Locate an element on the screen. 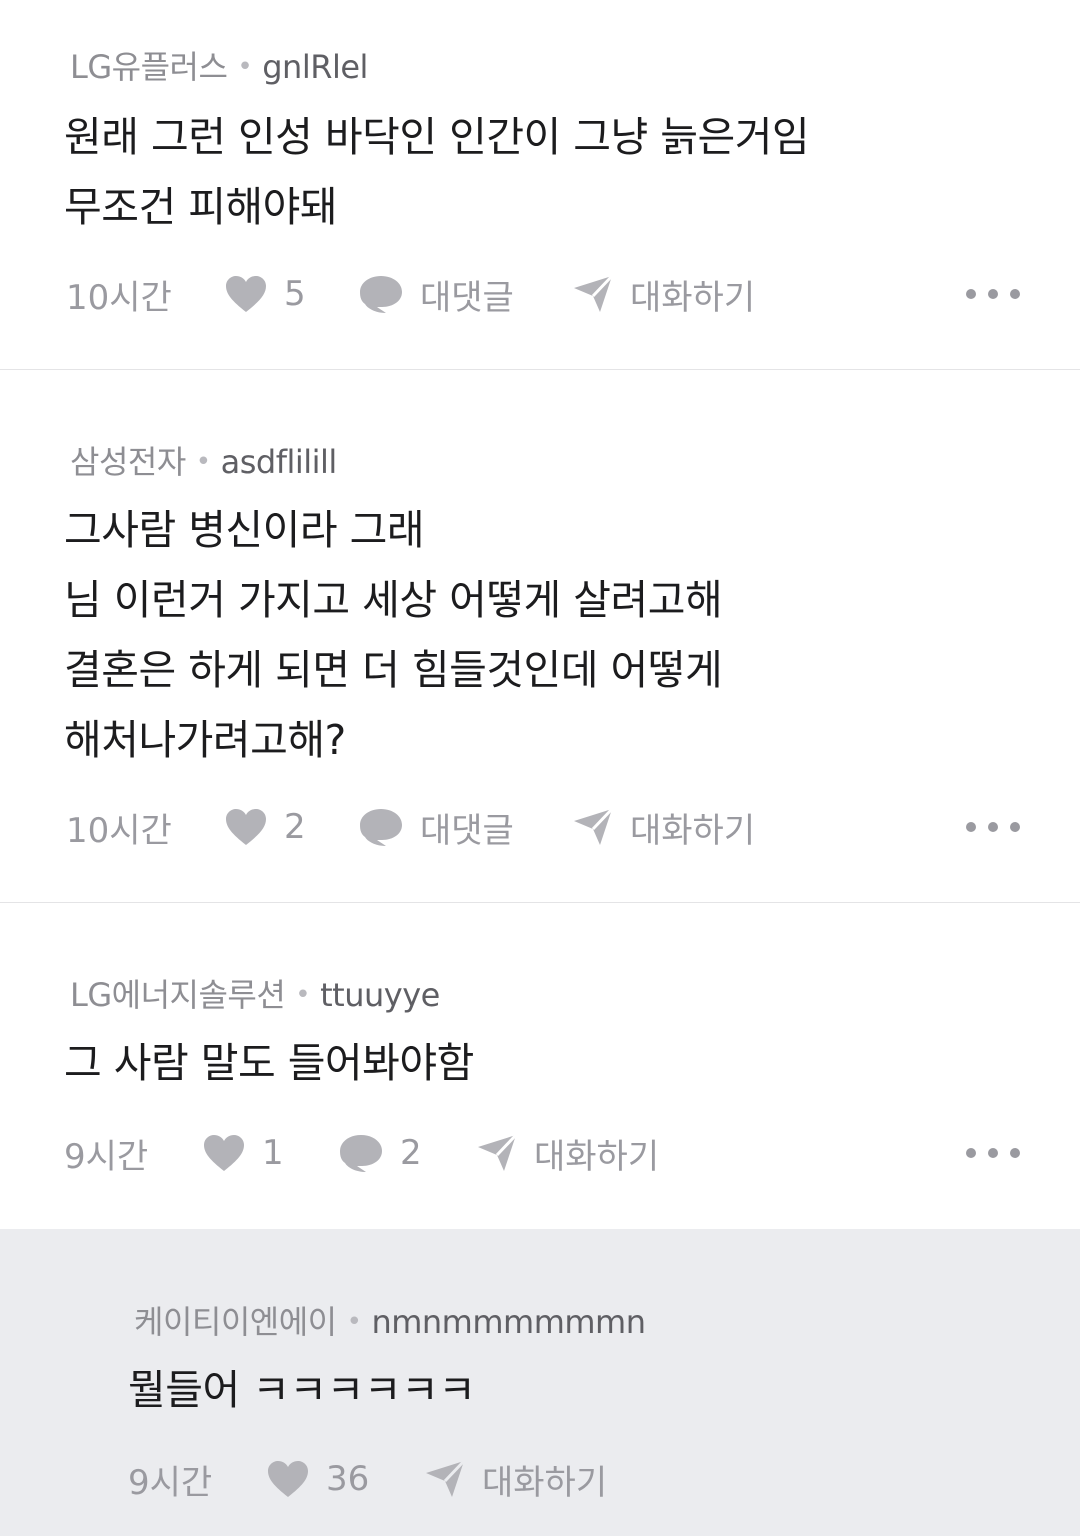  comment-line: 해처나가려고해? is located at coordinates (205, 740).